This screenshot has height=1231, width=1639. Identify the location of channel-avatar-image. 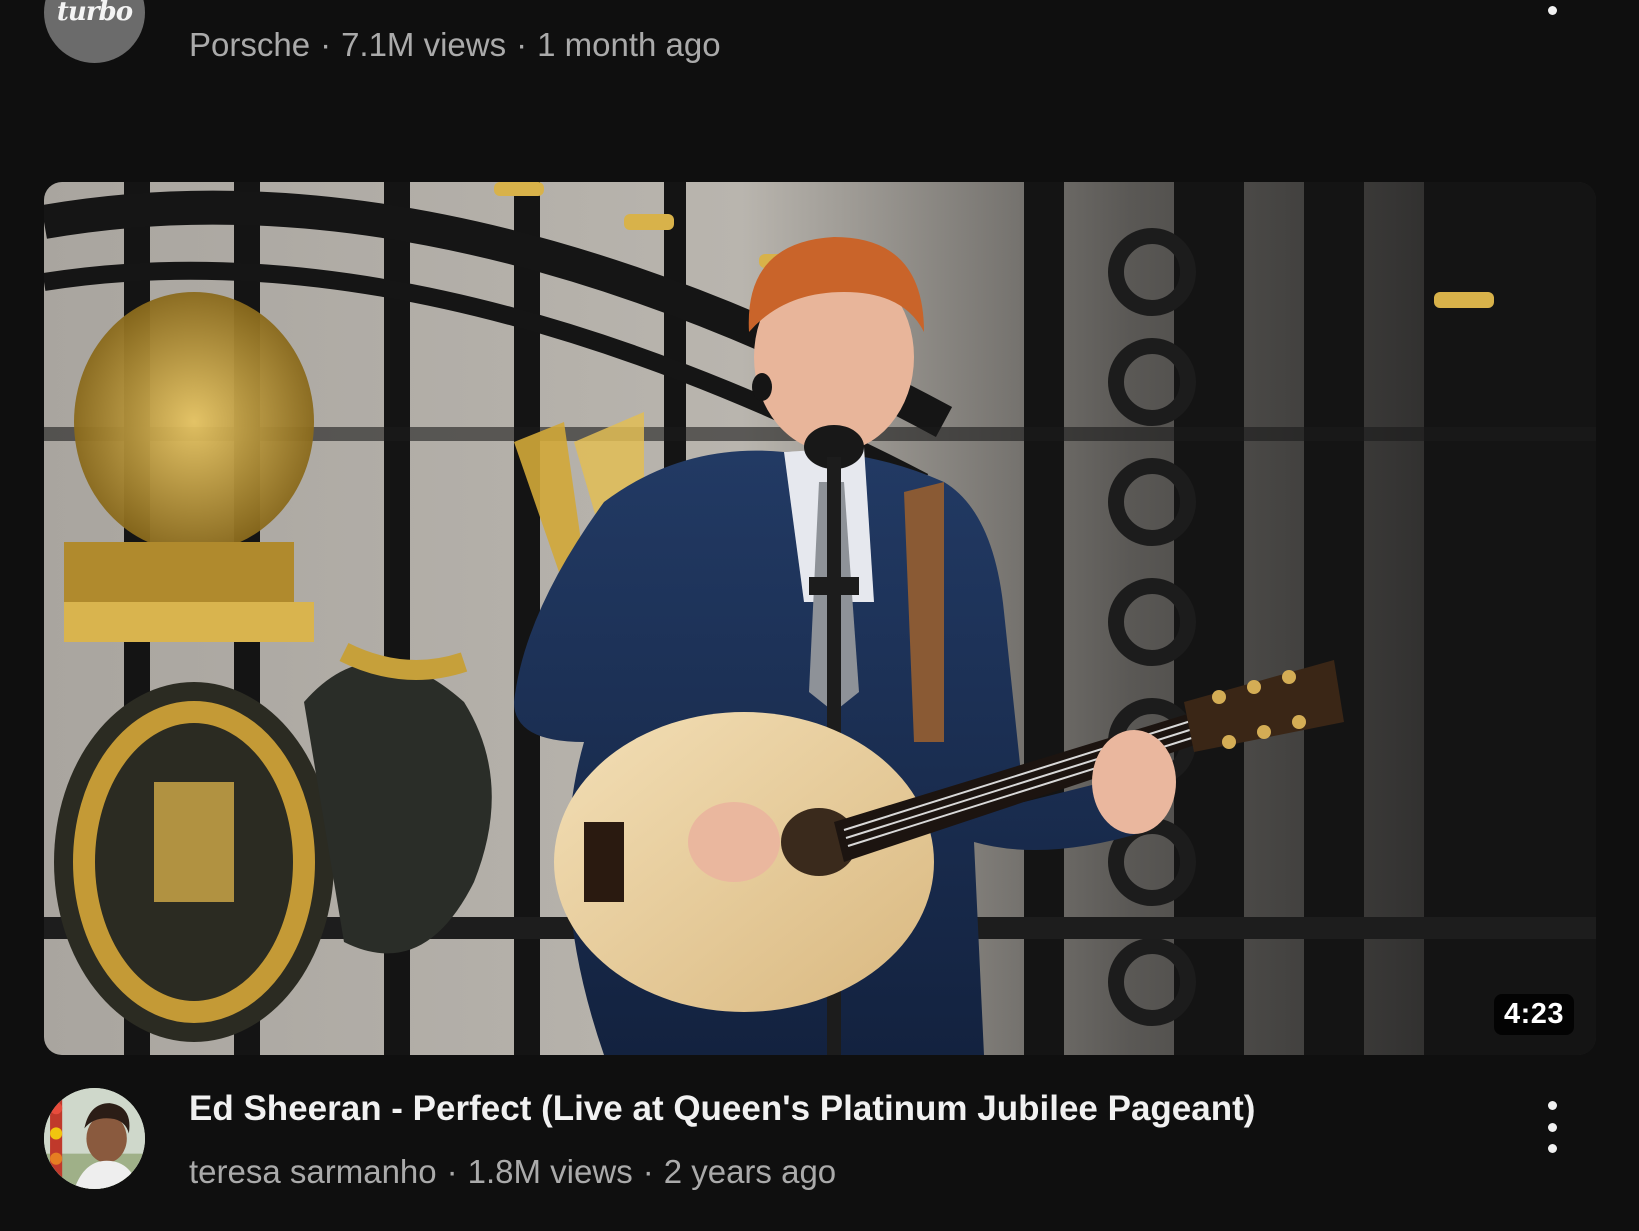
(94, 1138).